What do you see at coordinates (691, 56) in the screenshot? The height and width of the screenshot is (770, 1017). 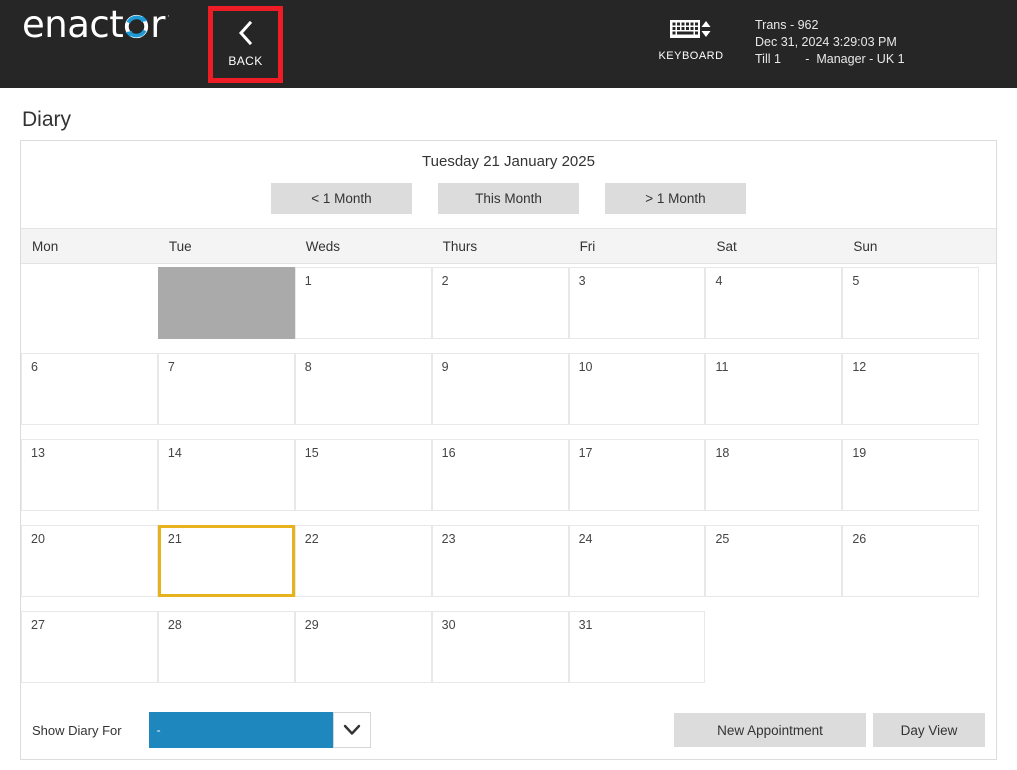 I see `keyboard-button-label: KEYBOARD` at bounding box center [691, 56].